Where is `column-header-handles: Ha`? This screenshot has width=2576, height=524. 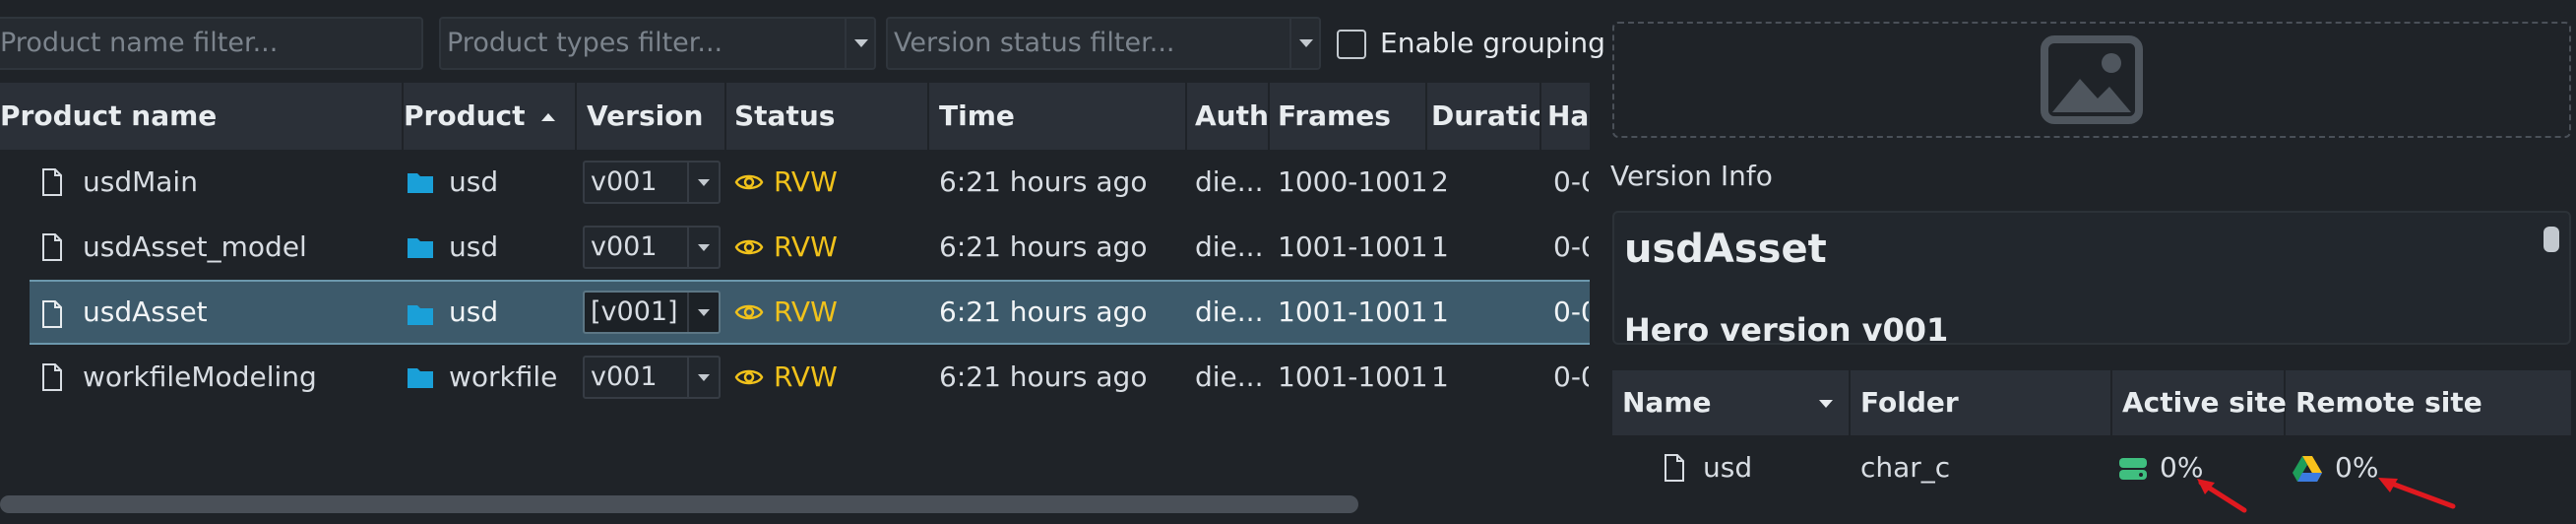 column-header-handles: Ha is located at coordinates (1565, 116).